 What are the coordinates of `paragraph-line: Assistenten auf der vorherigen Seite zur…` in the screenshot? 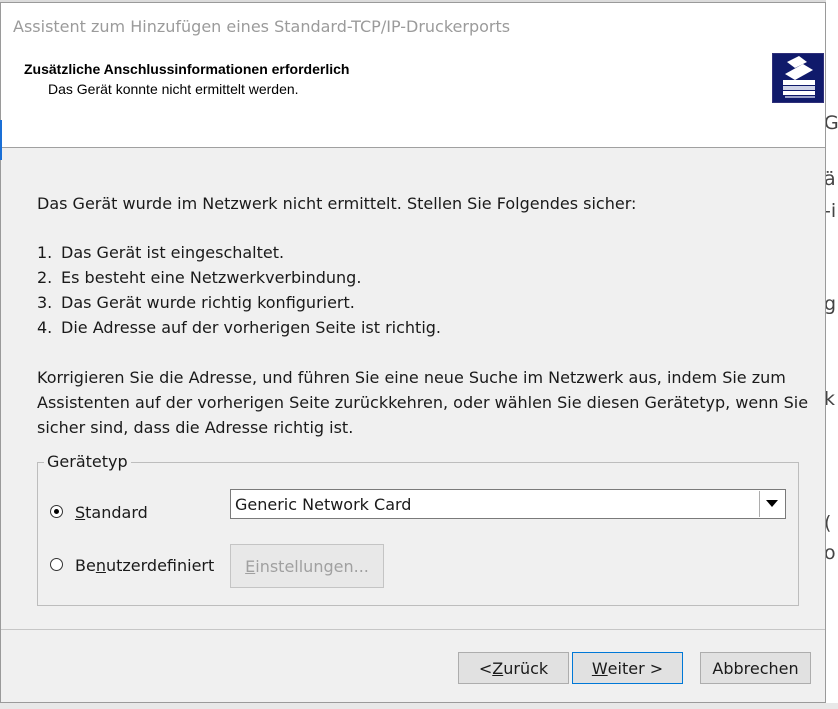 It's located at (423, 402).